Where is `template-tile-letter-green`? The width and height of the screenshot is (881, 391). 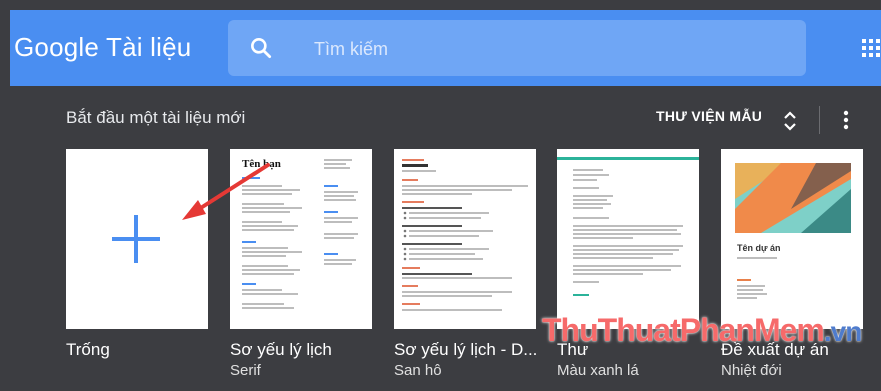 template-tile-letter-green is located at coordinates (628, 239).